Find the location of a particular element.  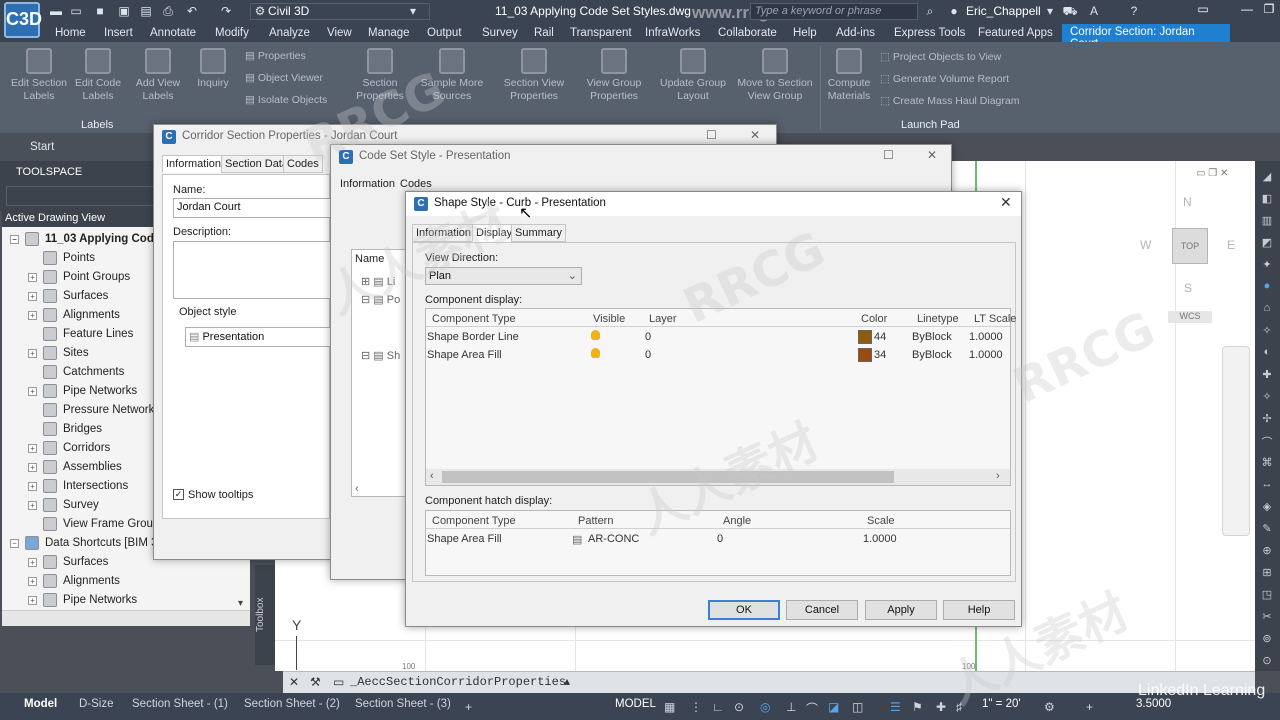

update-group-layout-button: Update Group Layout is located at coordinates (693, 75).